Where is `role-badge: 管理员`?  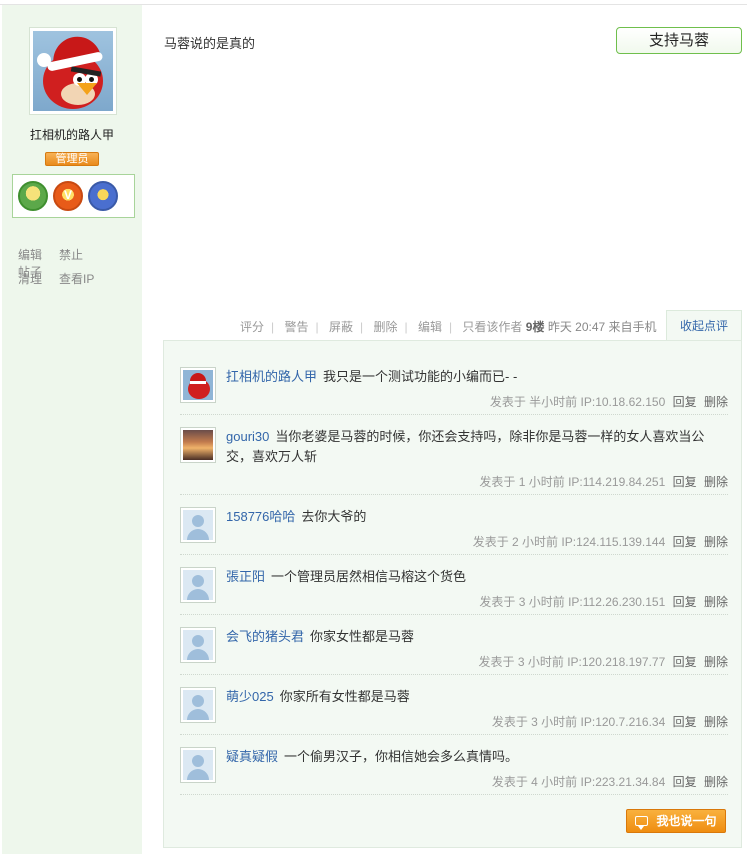 role-badge: 管理员 is located at coordinates (72, 159).